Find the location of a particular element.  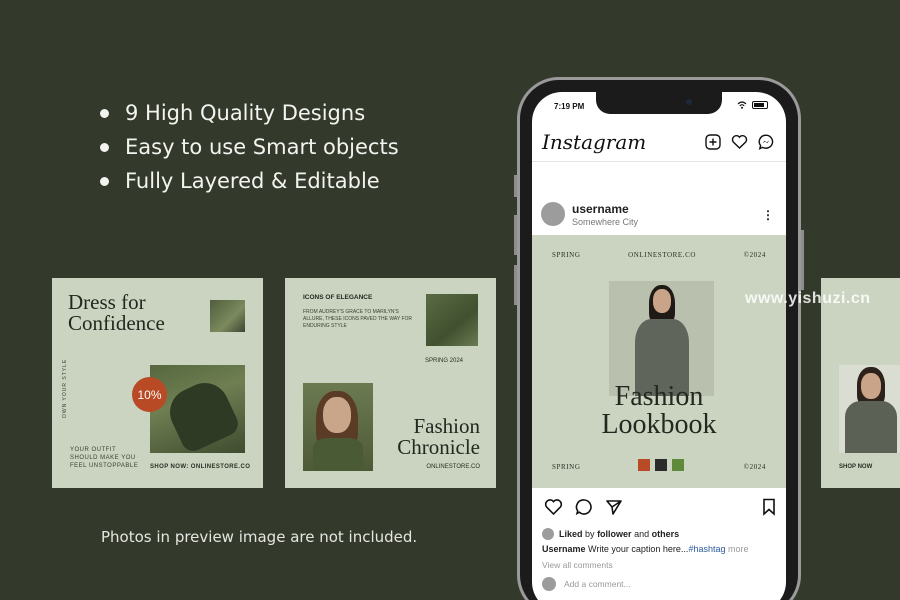

discount-badge: 10% is located at coordinates (149, 394).